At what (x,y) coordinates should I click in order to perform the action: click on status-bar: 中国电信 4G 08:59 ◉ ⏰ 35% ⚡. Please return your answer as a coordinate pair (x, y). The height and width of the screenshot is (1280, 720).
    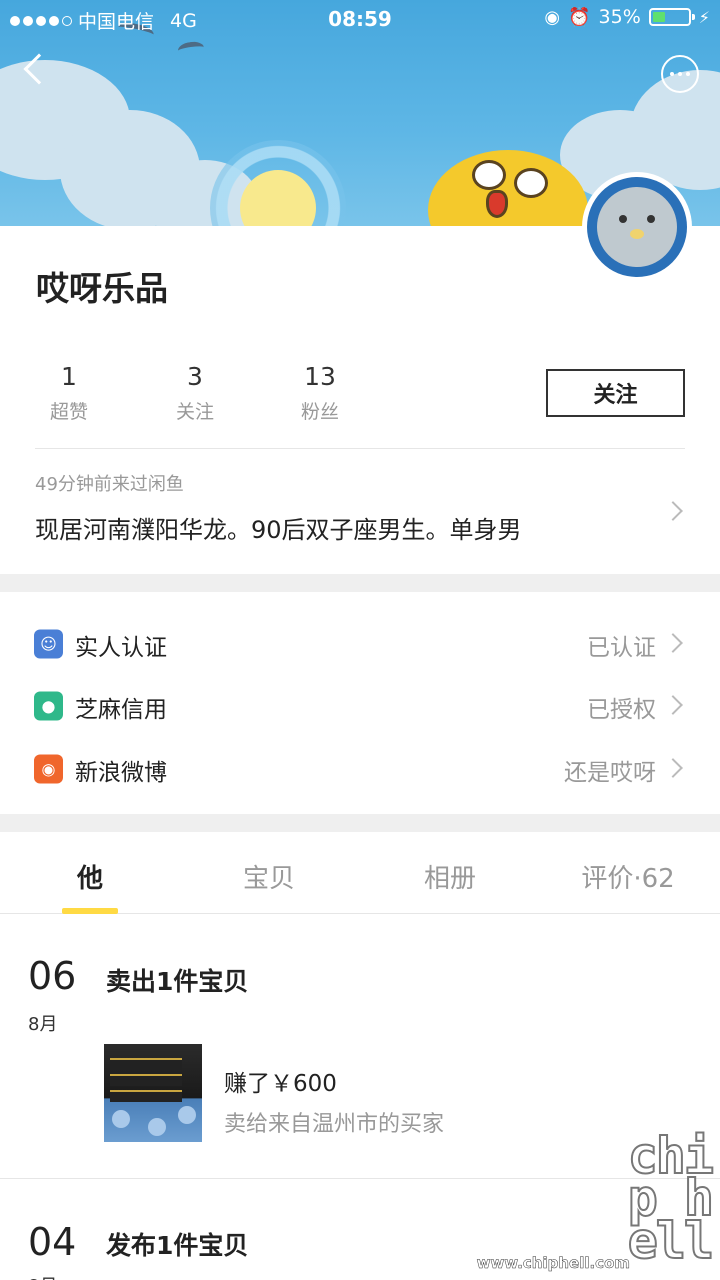
    Looking at the image, I should click on (360, 19).